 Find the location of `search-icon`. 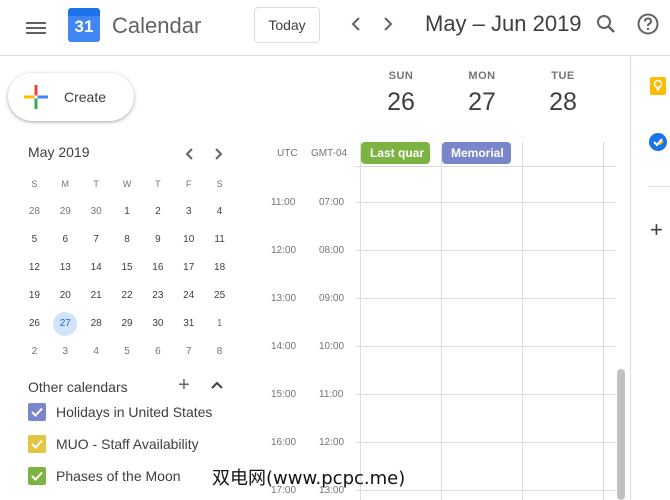

search-icon is located at coordinates (606, 24).